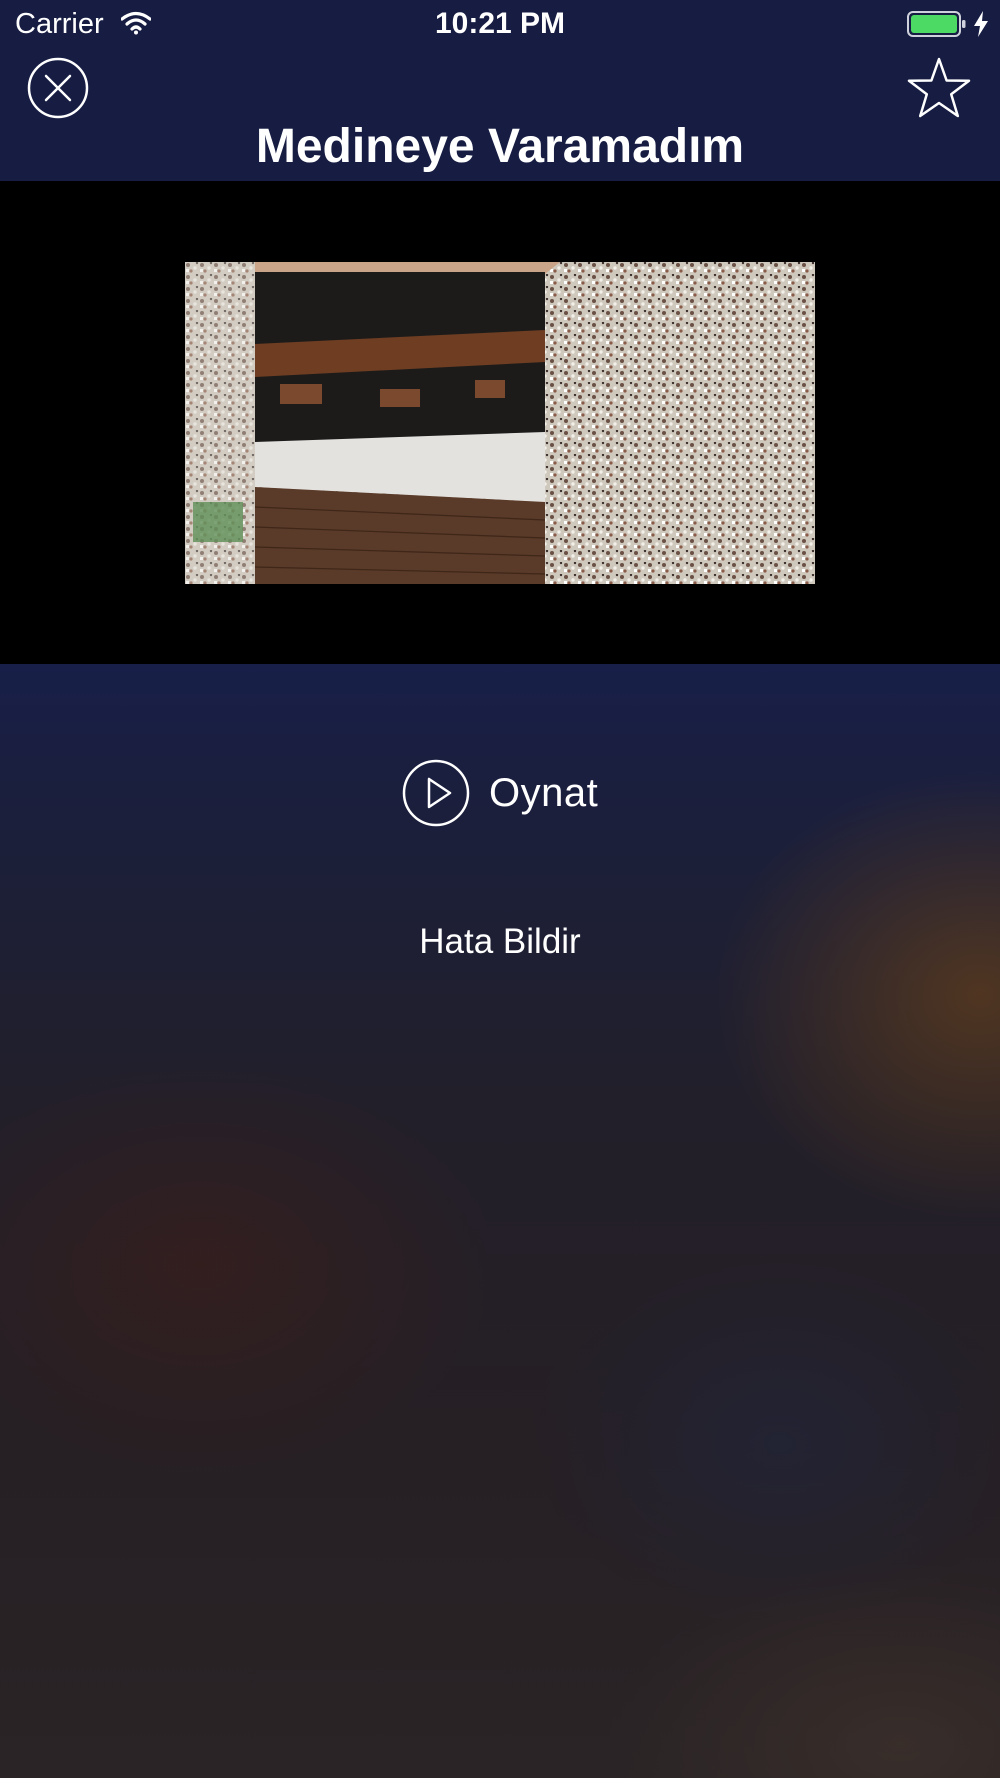  I want to click on charging-icon, so click(981, 24).